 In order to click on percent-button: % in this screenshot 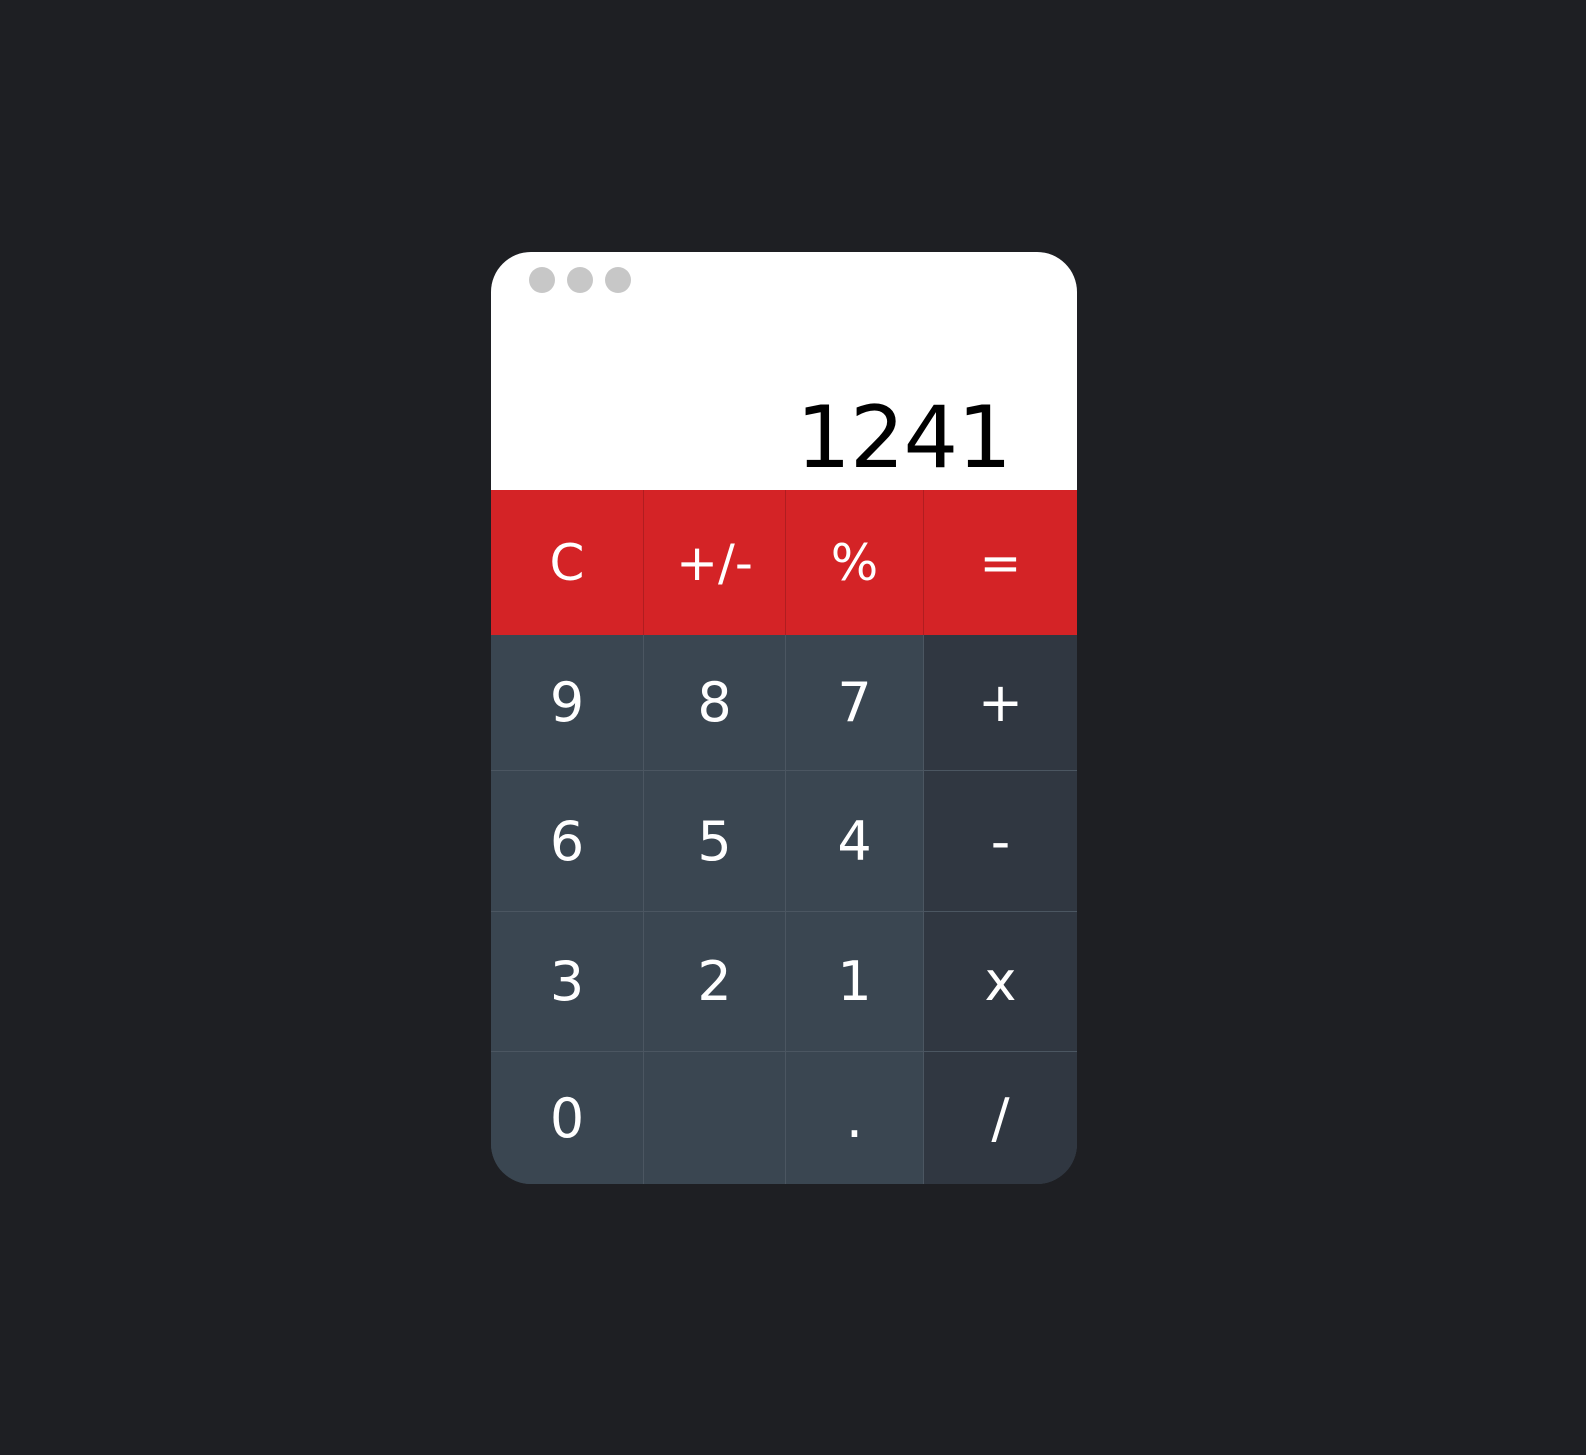, I will do `click(855, 562)`.